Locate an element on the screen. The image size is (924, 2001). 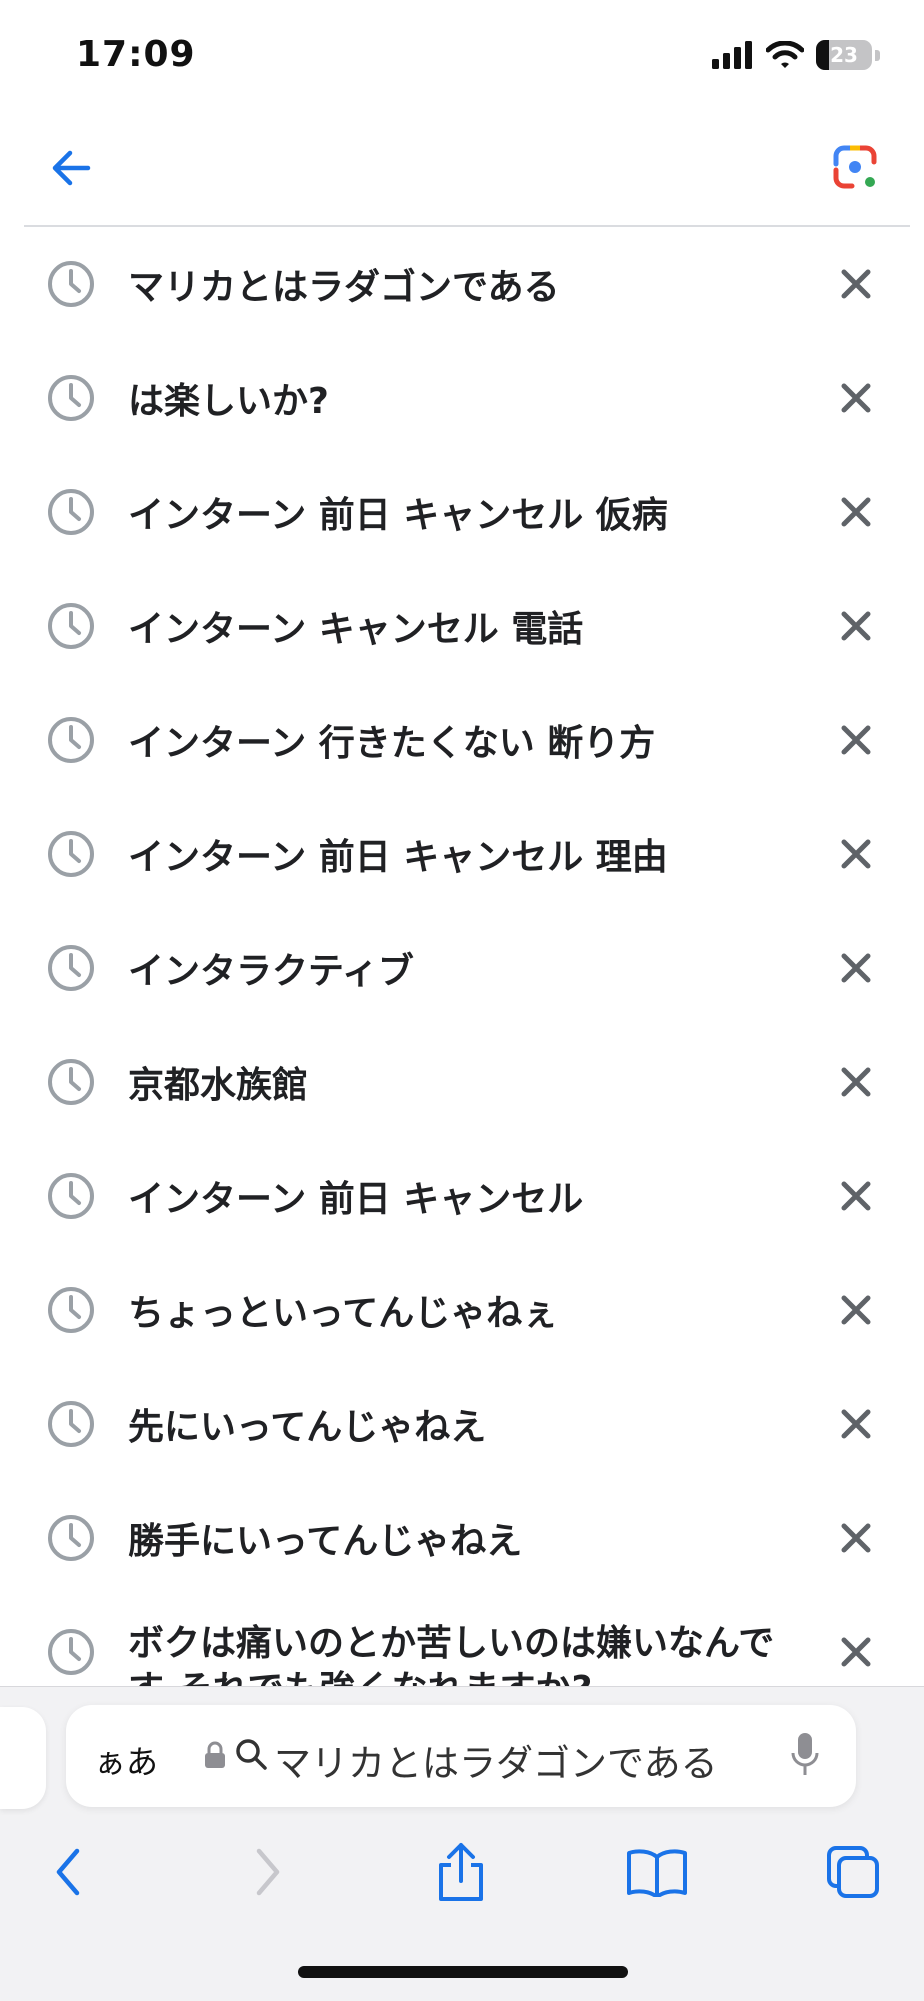
history-item: ちょっといってんじゃねぇ is located at coordinates (462, 1310).